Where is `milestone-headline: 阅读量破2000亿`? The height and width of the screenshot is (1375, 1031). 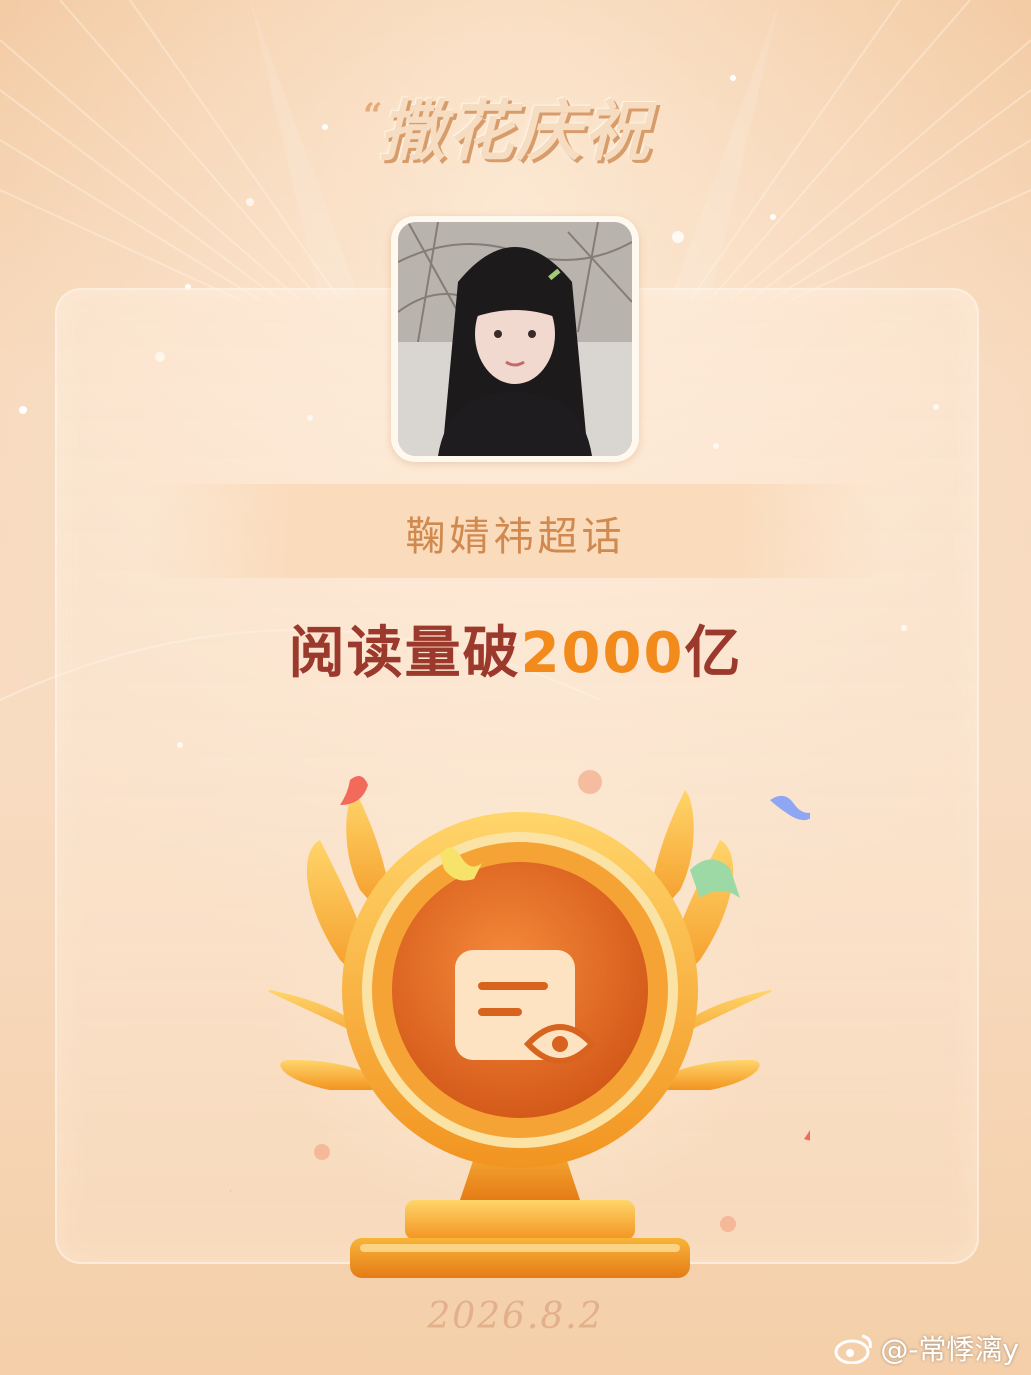 milestone-headline: 阅读量破2000亿 is located at coordinates (515, 648).